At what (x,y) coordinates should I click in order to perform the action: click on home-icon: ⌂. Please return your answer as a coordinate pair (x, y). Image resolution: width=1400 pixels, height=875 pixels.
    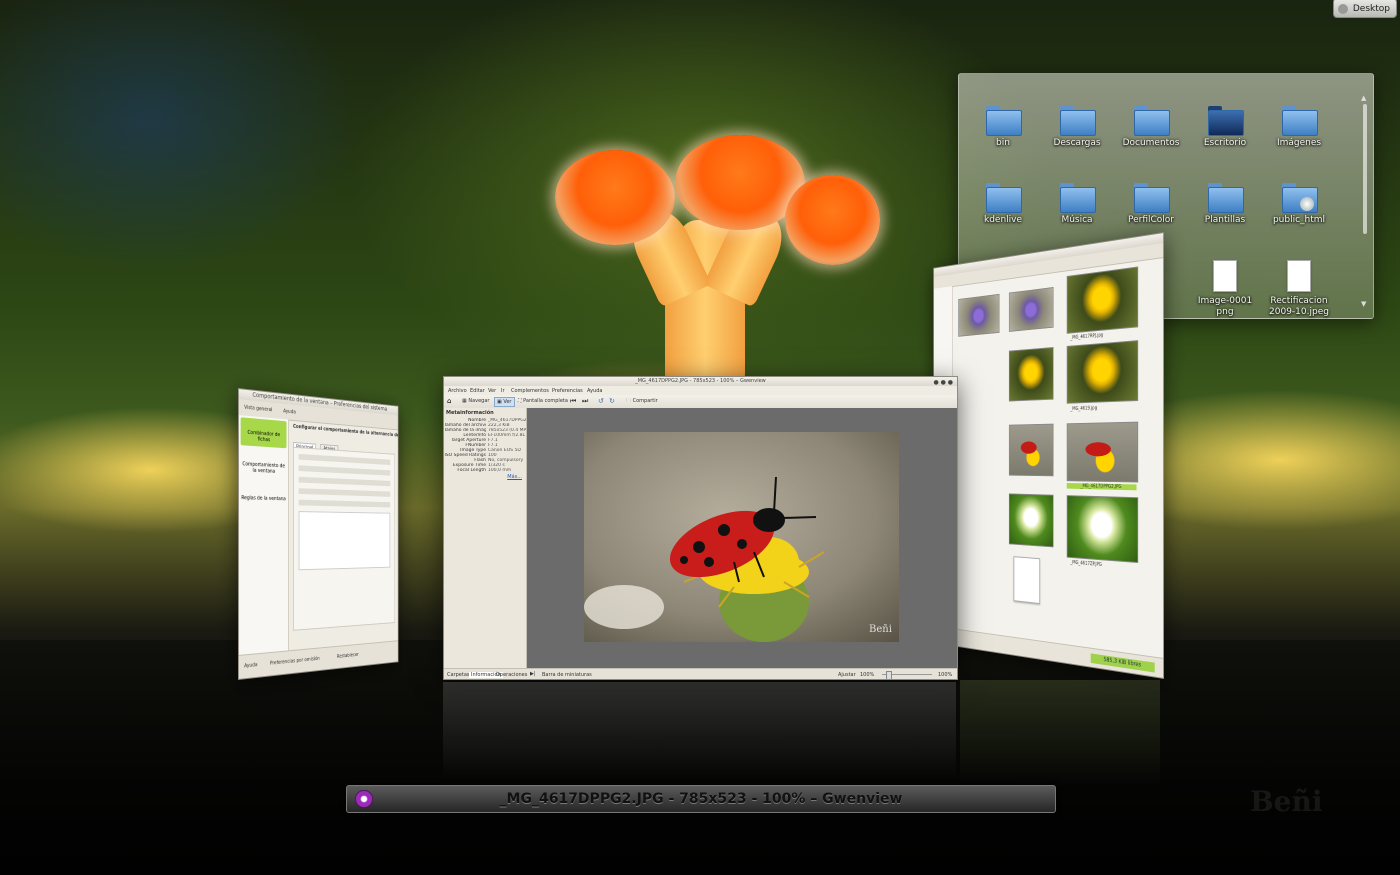
    Looking at the image, I should click on (449, 401).